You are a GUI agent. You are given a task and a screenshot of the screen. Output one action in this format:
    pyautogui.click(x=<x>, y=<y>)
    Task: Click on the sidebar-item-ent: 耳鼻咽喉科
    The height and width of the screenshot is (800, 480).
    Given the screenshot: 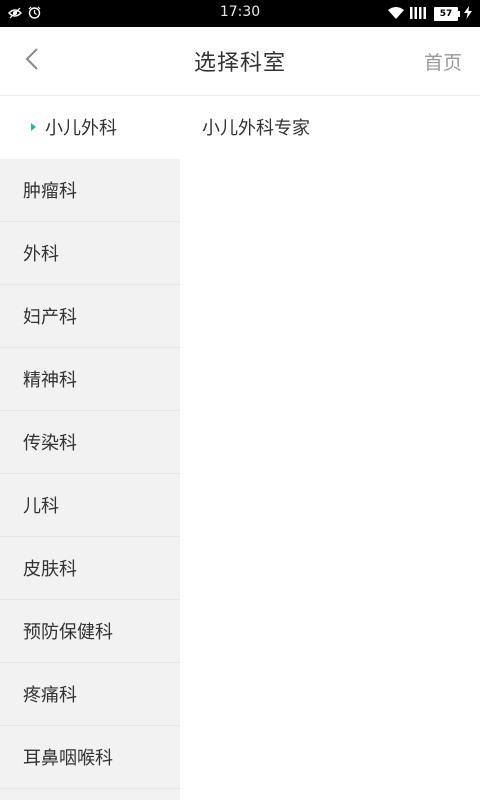 What is the action you would take?
    pyautogui.click(x=90, y=757)
    